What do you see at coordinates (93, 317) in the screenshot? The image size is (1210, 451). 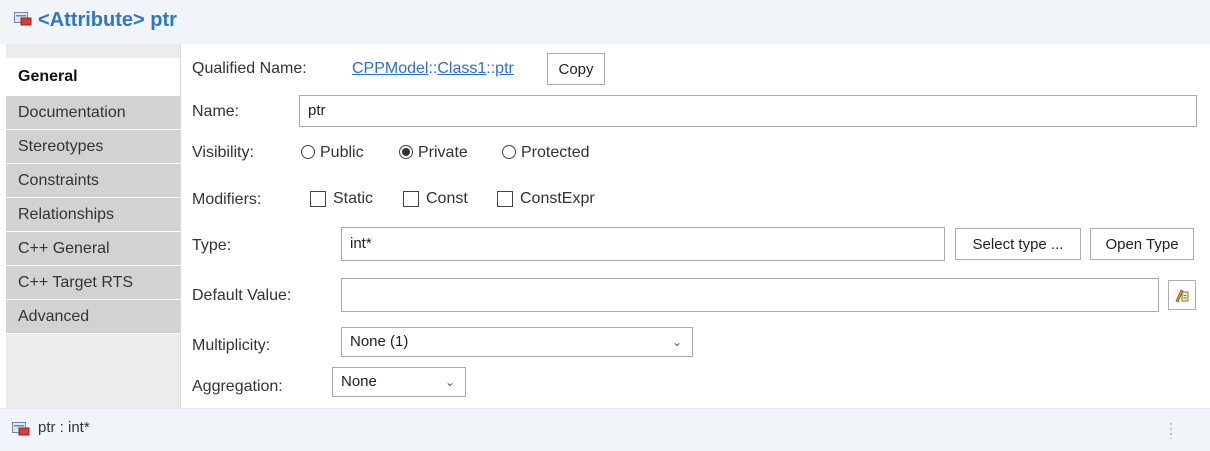 I see `tab-advanced: Advanced` at bounding box center [93, 317].